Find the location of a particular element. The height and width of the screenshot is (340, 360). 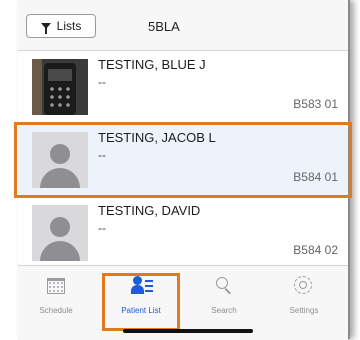

calendar-icon is located at coordinates (56, 286).